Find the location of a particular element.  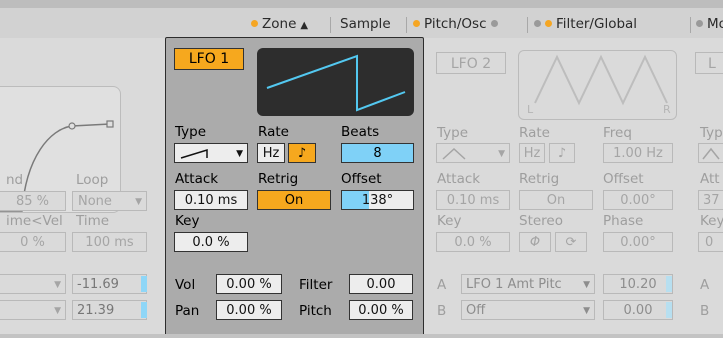

lfo3-type-label: Typ is located at coordinates (711, 133).